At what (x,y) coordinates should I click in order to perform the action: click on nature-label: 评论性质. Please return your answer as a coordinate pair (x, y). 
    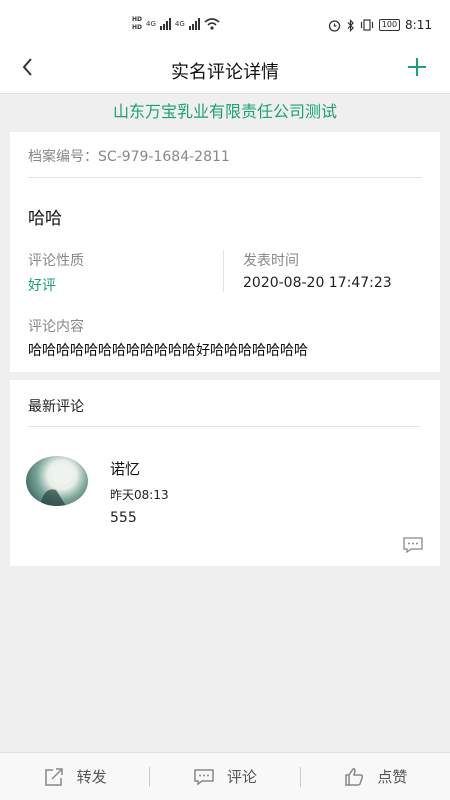
    Looking at the image, I should click on (56, 261).